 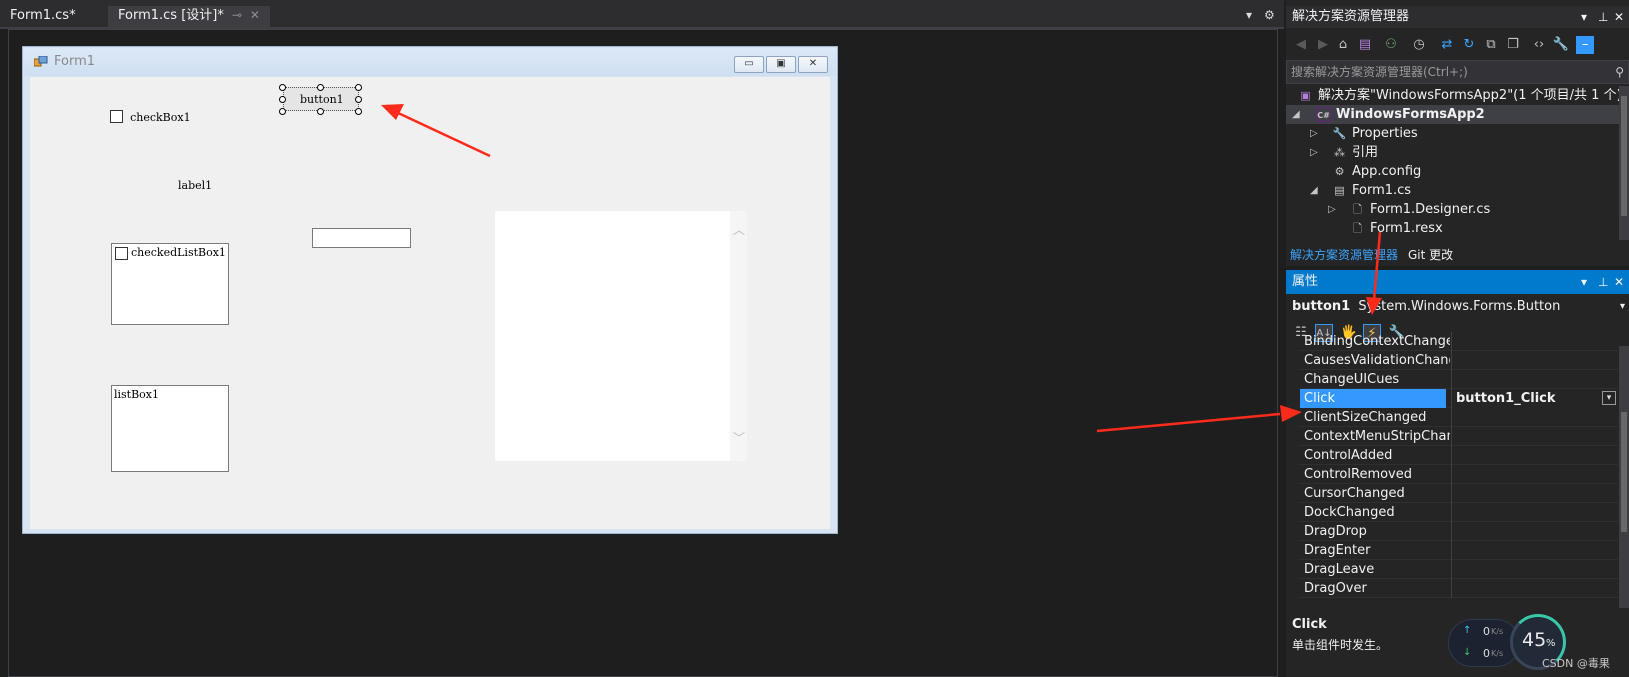 I want to click on pin-icon: ⊸, so click(x=237, y=15).